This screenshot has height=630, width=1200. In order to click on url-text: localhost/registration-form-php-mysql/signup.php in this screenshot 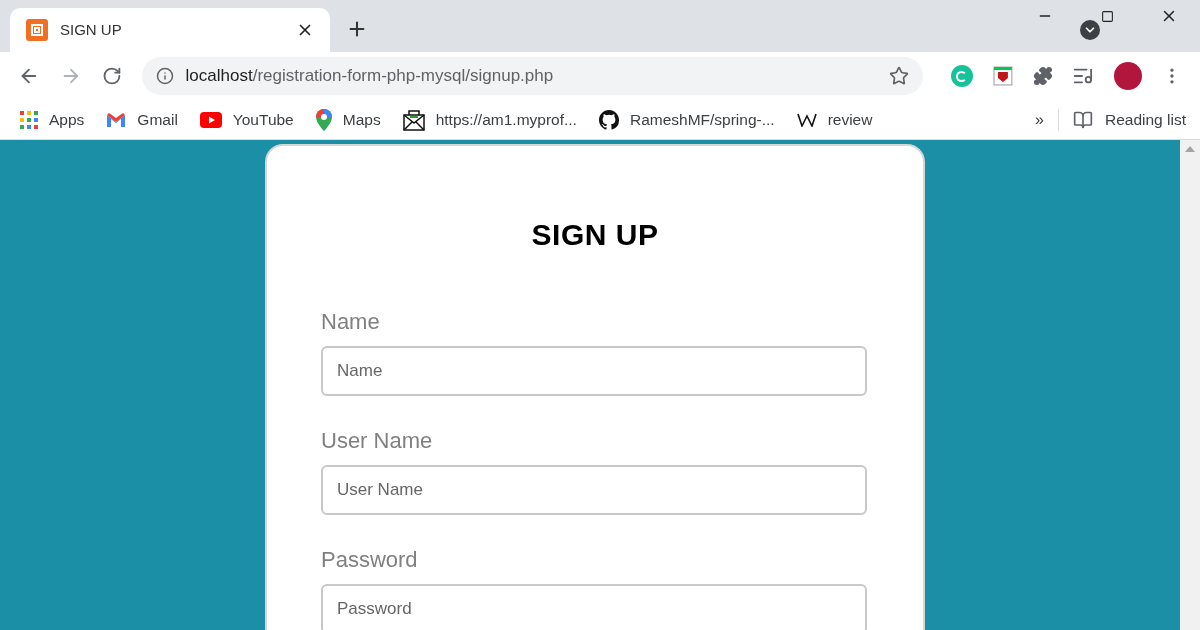, I will do `click(370, 76)`.